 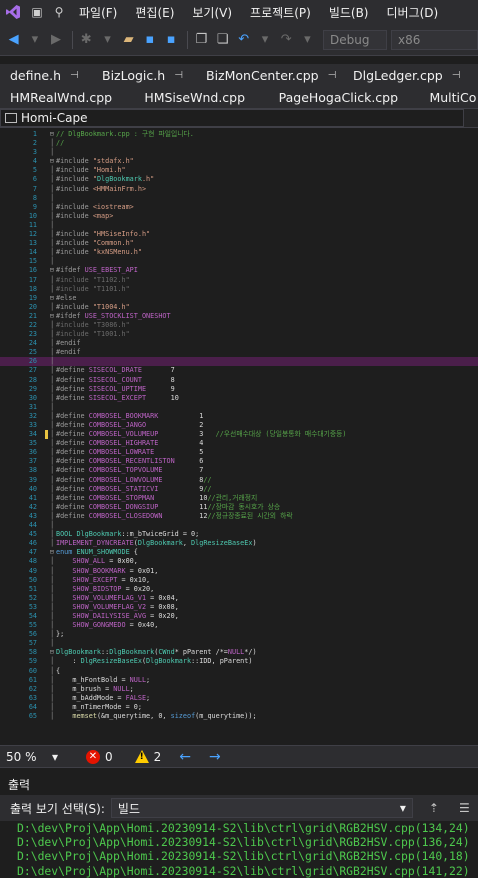 What do you see at coordinates (239, 571) in the screenshot?
I see `code-line: 49 │ SHOW_BOOKMARK = 0x01,` at bounding box center [239, 571].